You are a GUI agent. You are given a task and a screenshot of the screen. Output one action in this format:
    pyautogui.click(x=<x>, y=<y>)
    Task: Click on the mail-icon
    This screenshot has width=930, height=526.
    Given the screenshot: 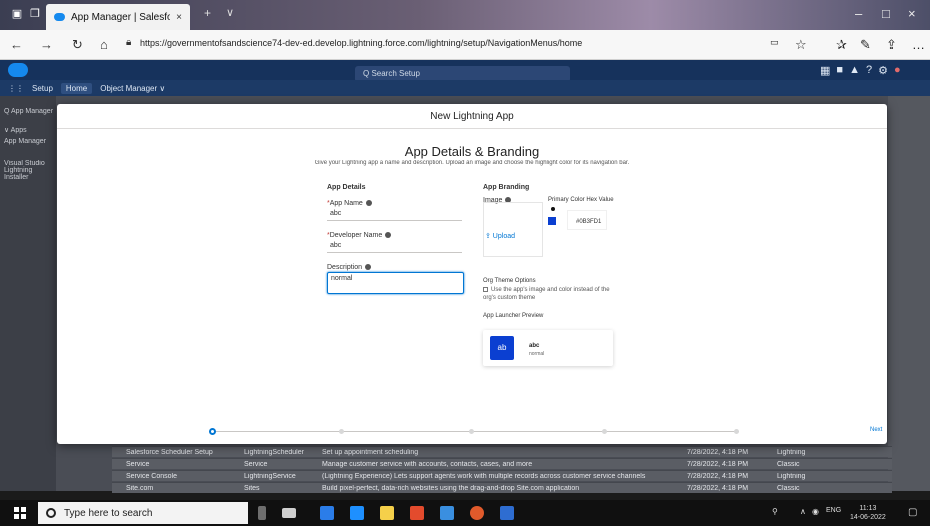 What is the action you would take?
    pyautogui.click(x=327, y=513)
    